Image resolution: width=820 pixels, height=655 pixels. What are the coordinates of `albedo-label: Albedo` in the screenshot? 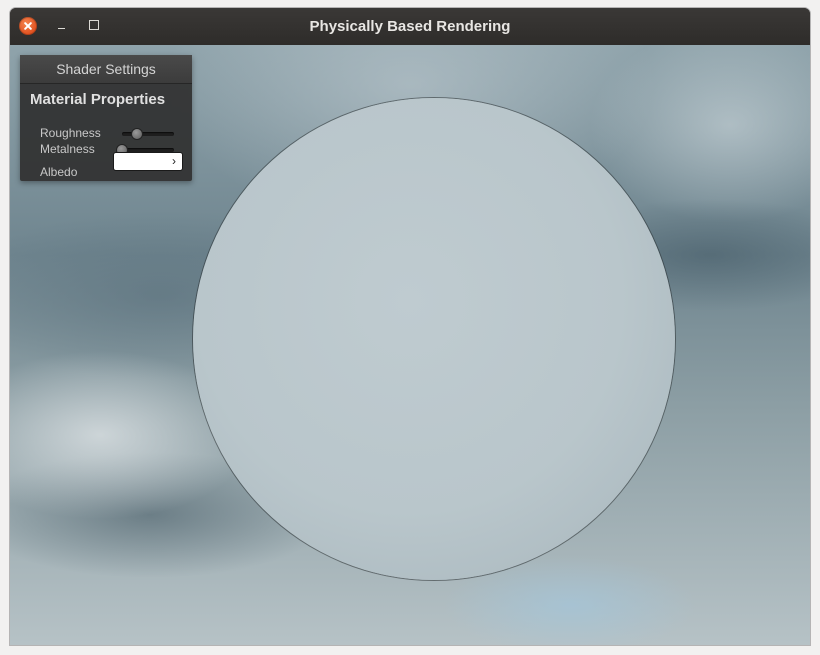 It's located at (59, 172).